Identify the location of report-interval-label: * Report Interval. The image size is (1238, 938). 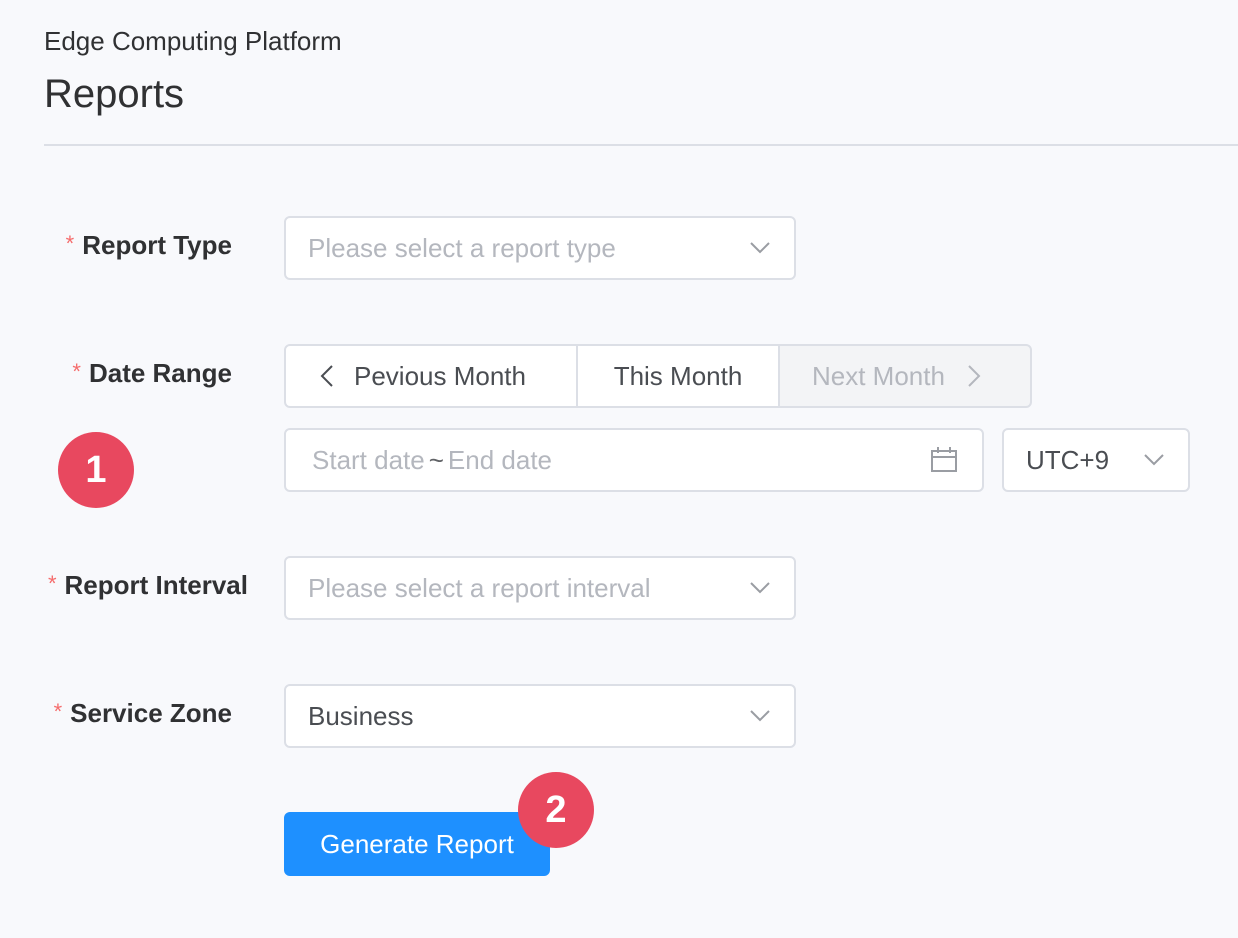
(148, 585).